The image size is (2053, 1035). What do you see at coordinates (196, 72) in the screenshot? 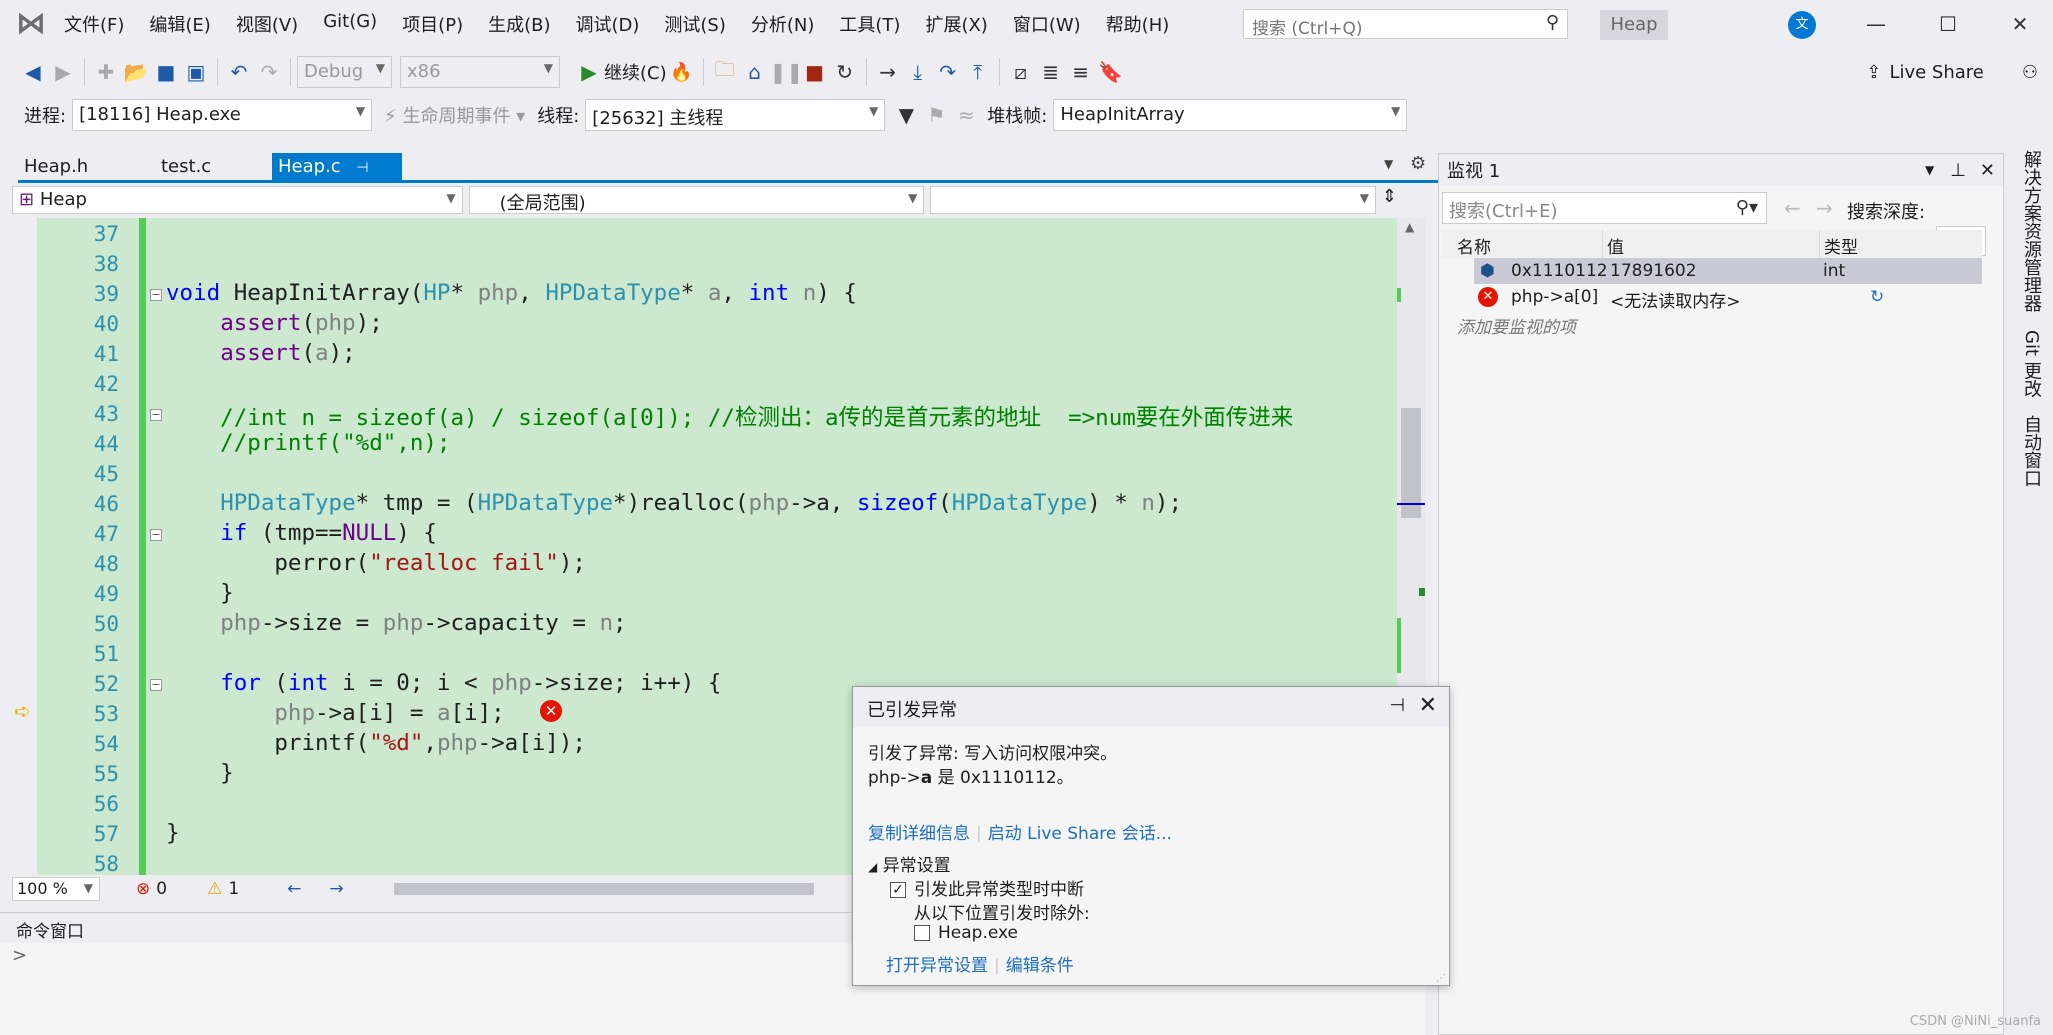
I see `save-all-icon: ▣` at bounding box center [196, 72].